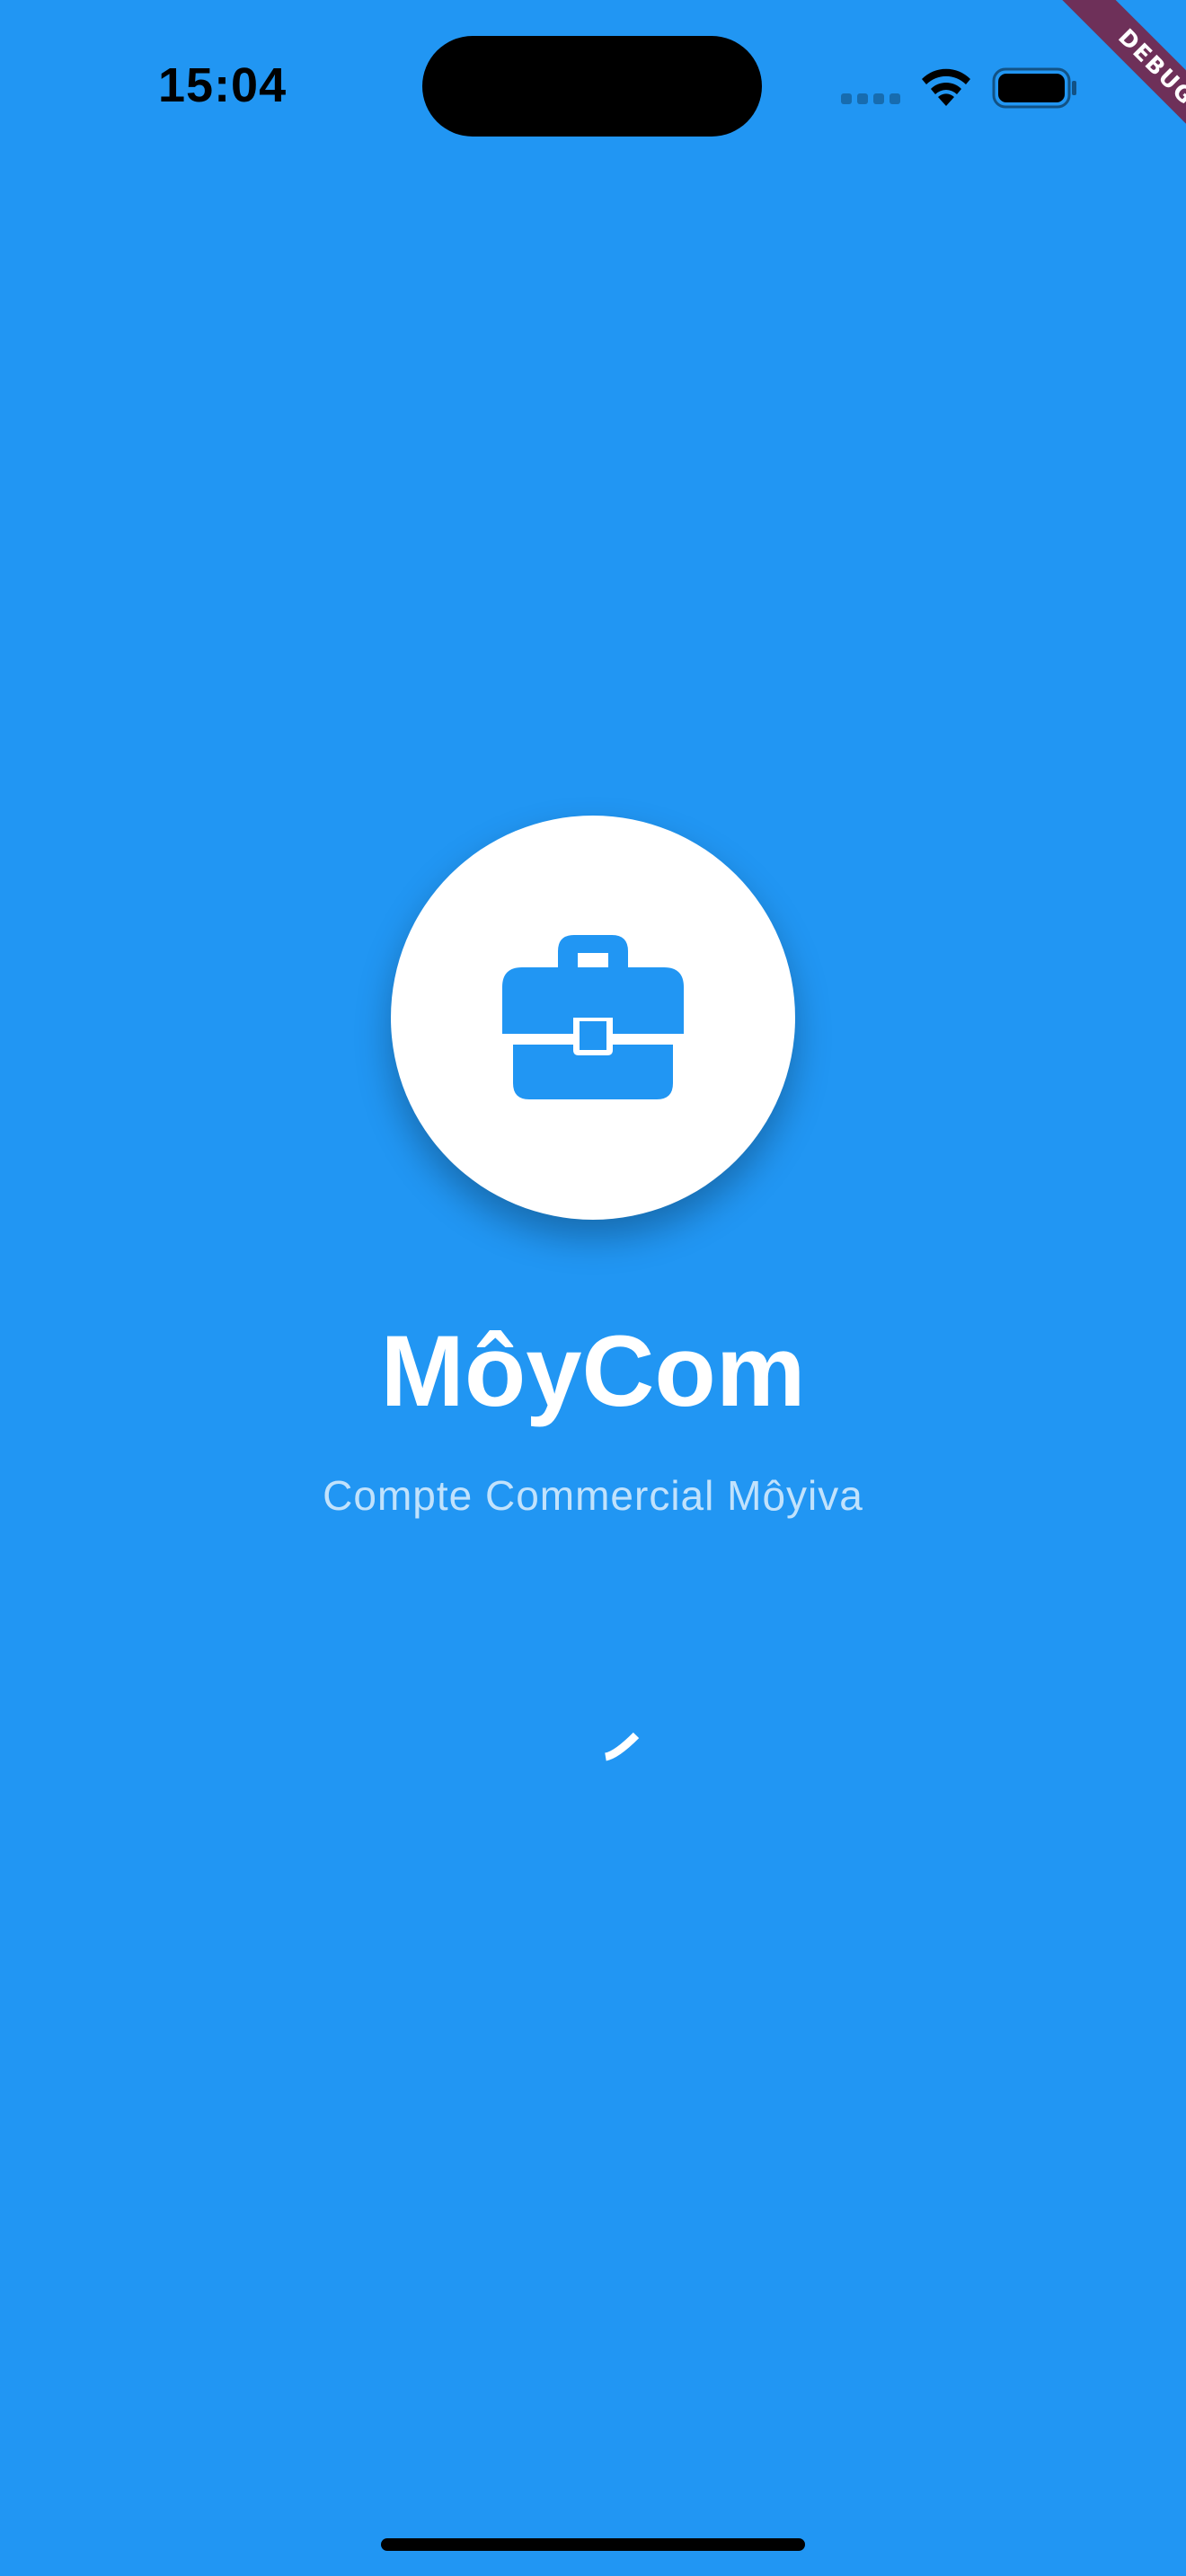 The image size is (1186, 2576). I want to click on app-tagline: Compte Commercial Môyiva, so click(593, 1495).